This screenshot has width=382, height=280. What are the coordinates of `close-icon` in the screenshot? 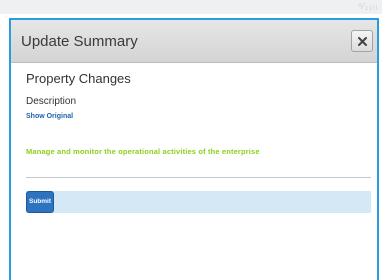 It's located at (362, 41).